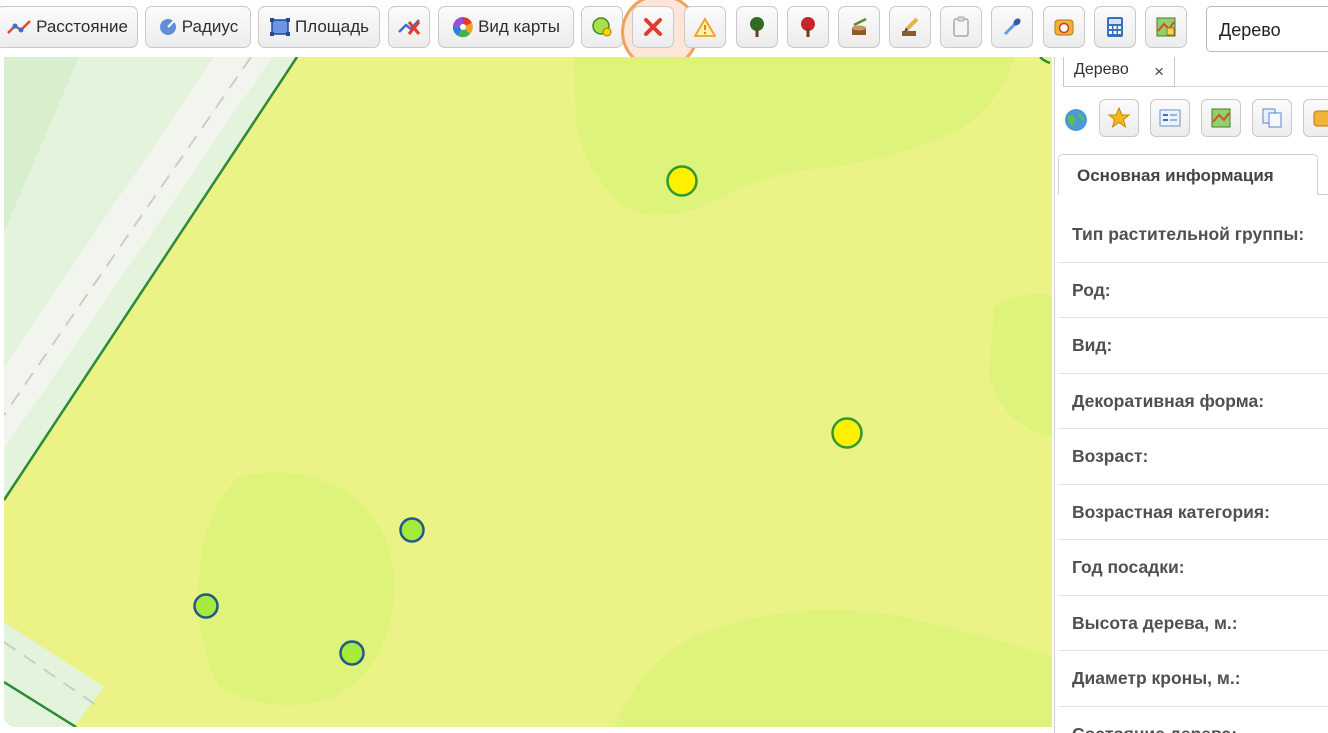 Image resolution: width=1328 pixels, height=733 pixels. I want to click on pipette-icon, so click(1012, 27).